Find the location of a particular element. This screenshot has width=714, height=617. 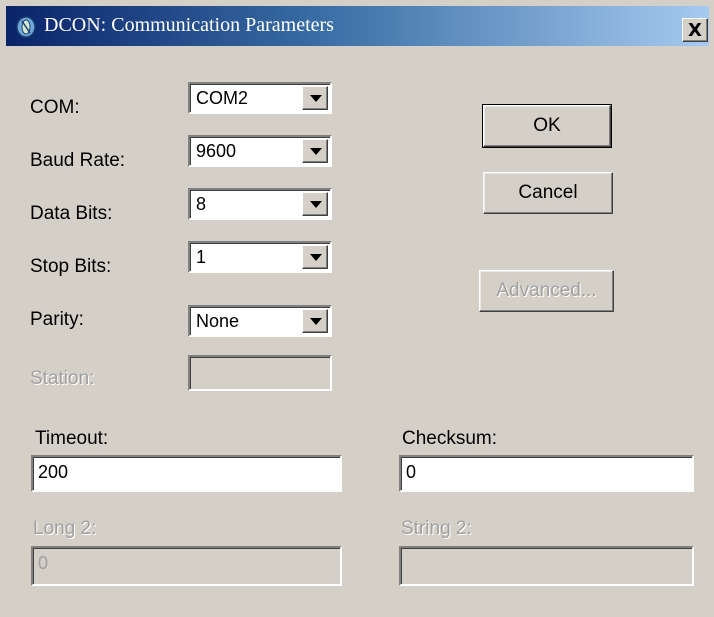

parity-label: Parity: is located at coordinates (57, 319).